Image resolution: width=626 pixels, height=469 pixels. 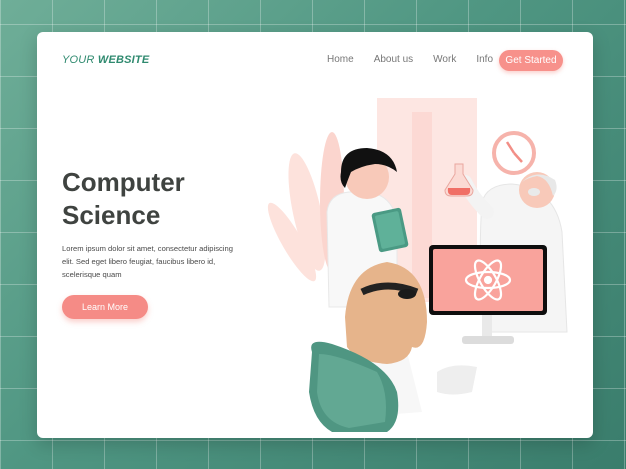 What do you see at coordinates (484, 59) in the screenshot?
I see `nav-info: Info` at bounding box center [484, 59].